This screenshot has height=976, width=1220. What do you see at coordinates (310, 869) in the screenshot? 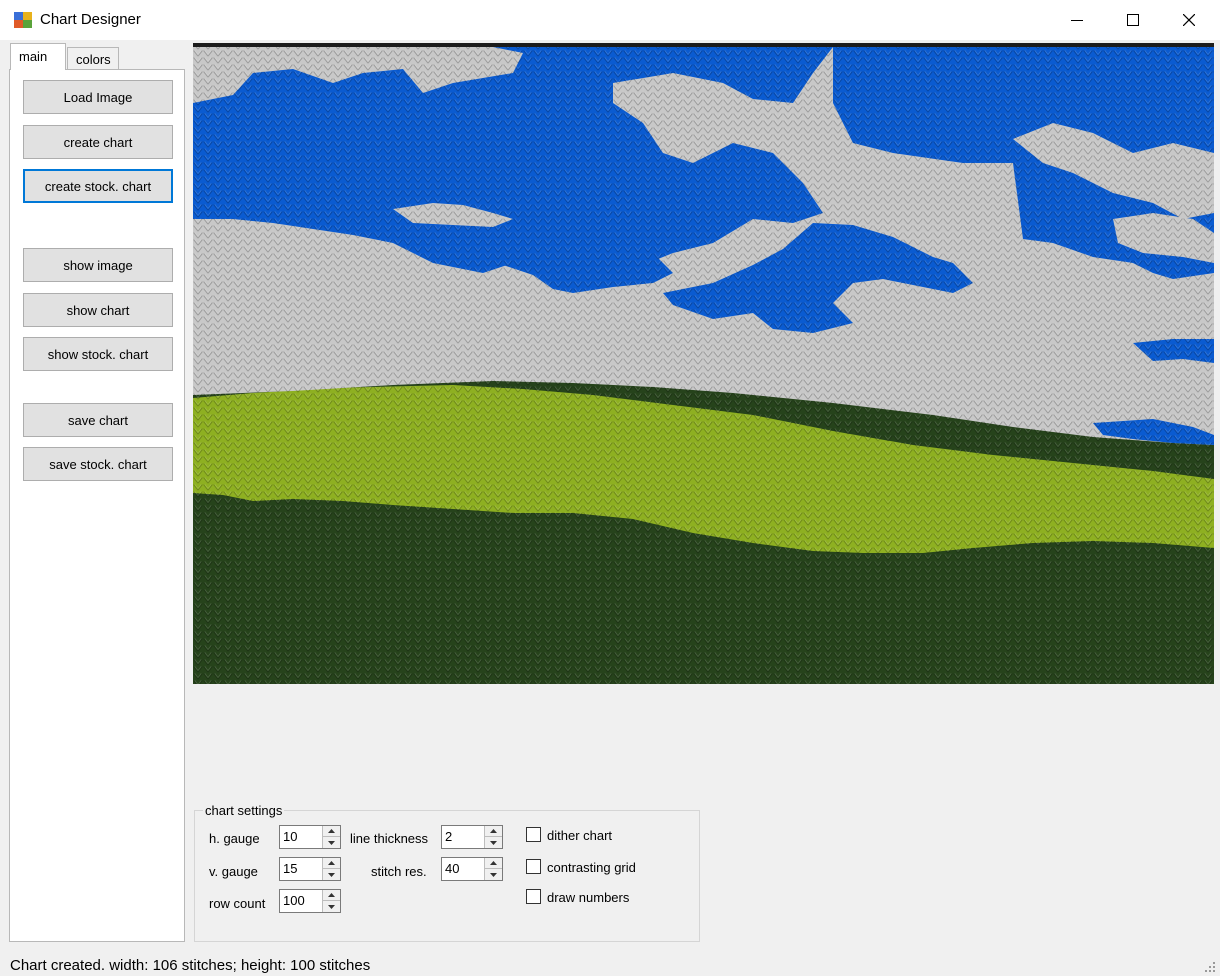
I see `v-gauge-spinner: 15` at bounding box center [310, 869].